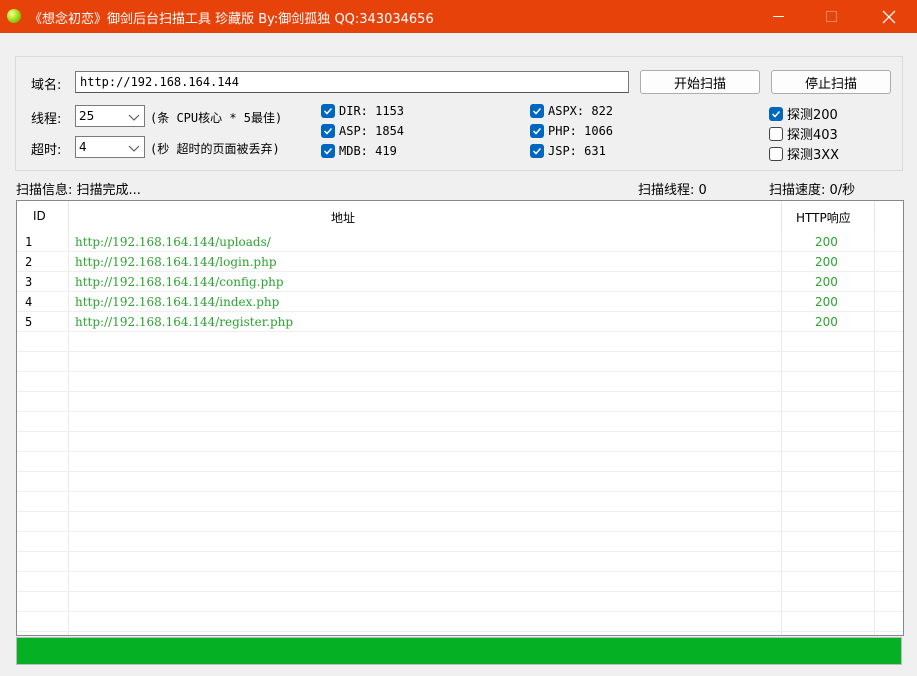 The image size is (917, 676). Describe the element at coordinates (672, 190) in the screenshot. I see `scan-threads-status: 扫描线程: 0` at that location.